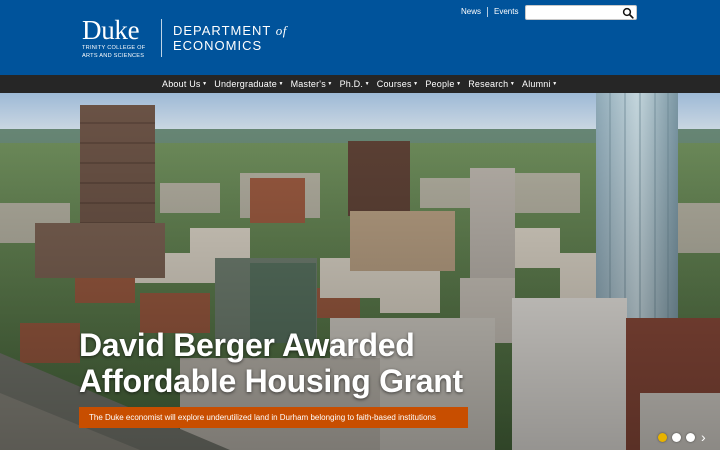  I want to click on nav-research: Research ▼, so click(491, 84).